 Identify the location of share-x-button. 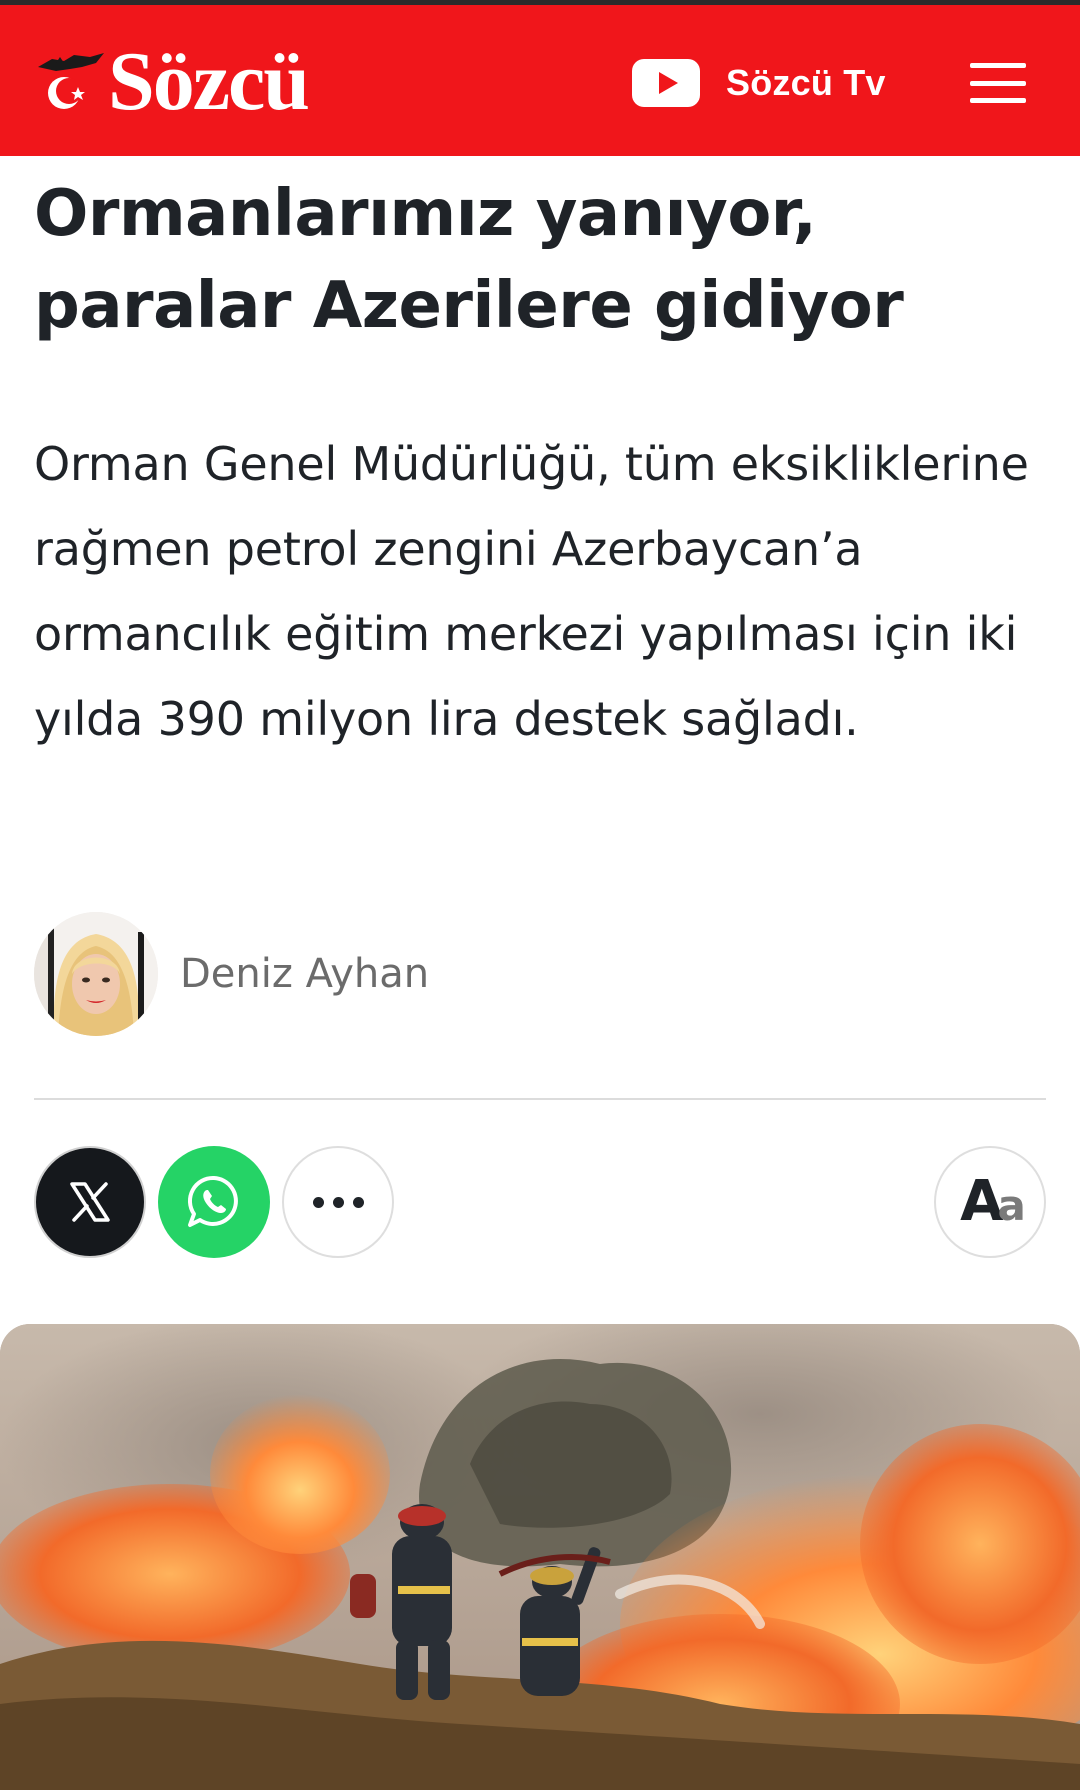
(90, 1202).